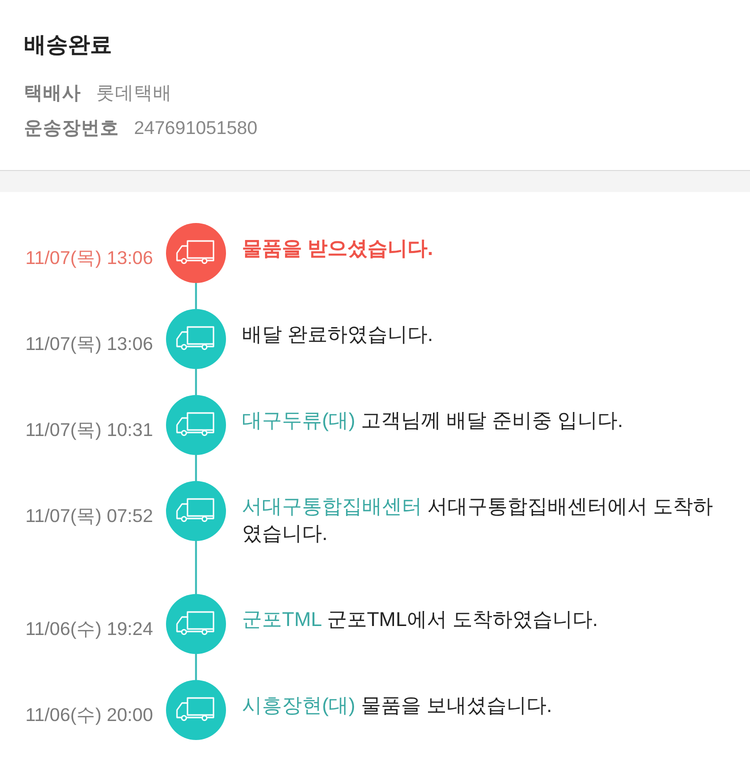 The image size is (750, 769). What do you see at coordinates (89, 714) in the screenshot?
I see `event-time: 11/06(수) 20:00` at bounding box center [89, 714].